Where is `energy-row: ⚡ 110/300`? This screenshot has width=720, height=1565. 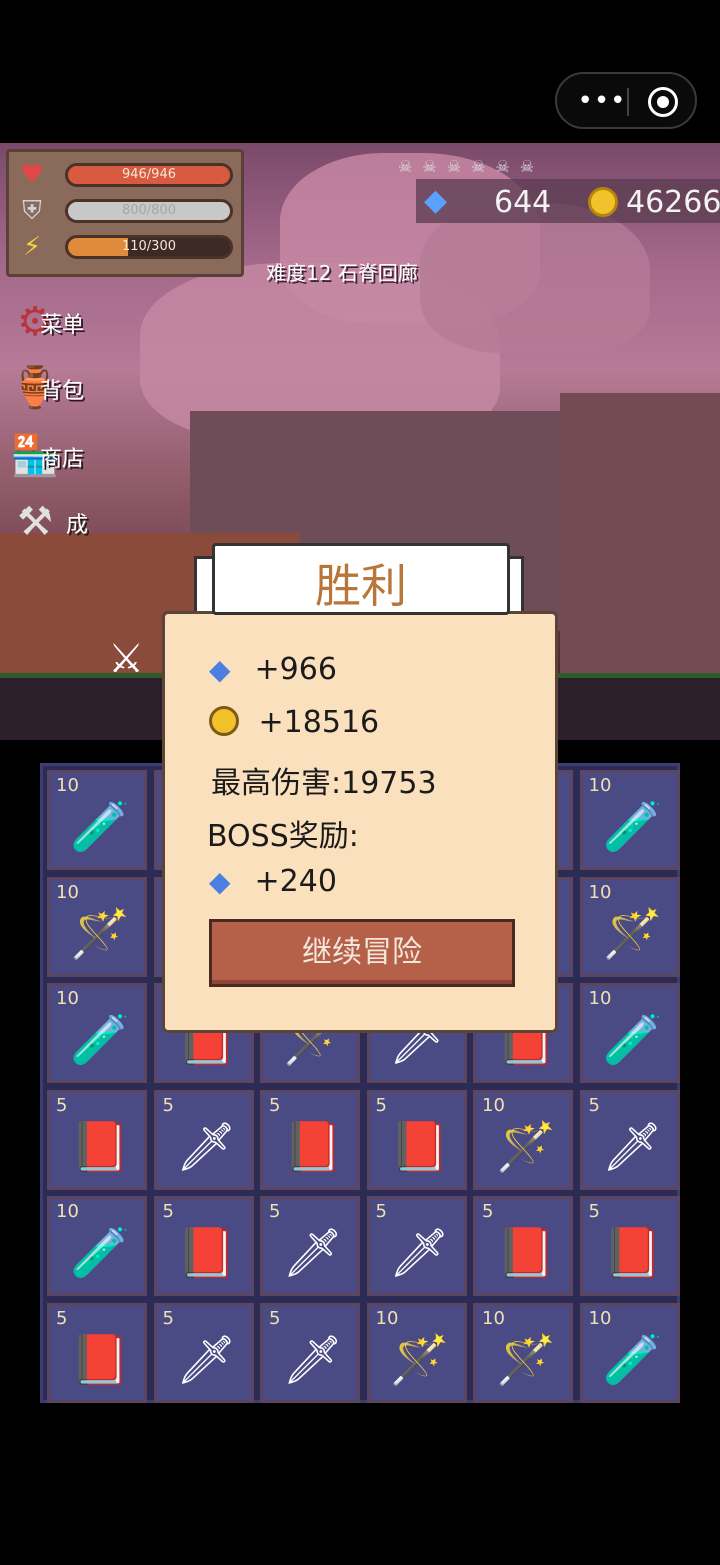
energy-row: ⚡ 110/300 is located at coordinates (127, 247).